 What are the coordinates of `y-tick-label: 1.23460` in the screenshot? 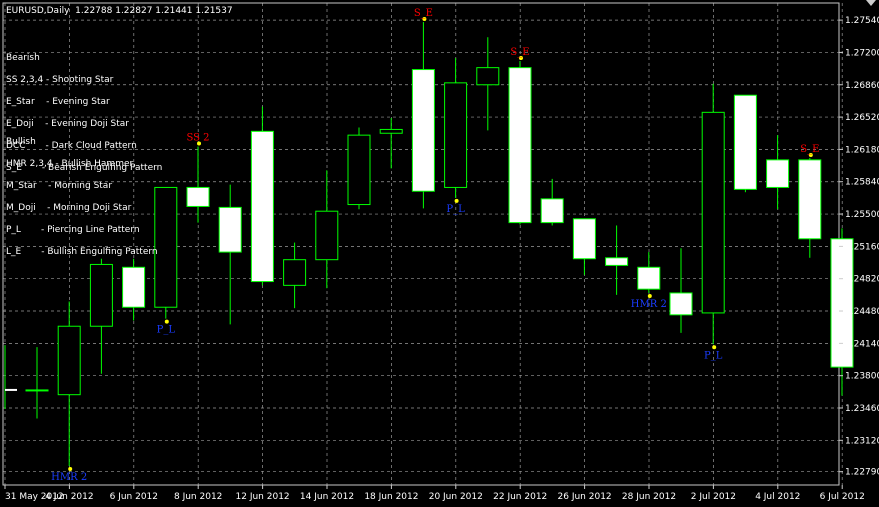 It's located at (862, 409).